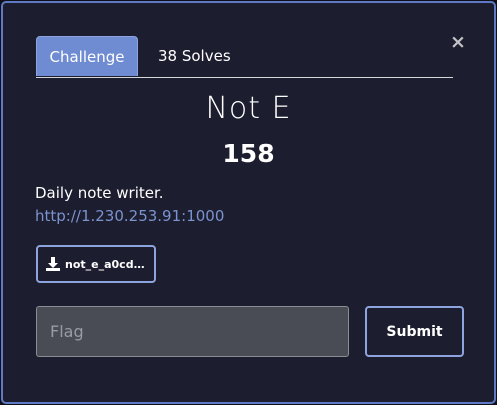 This screenshot has width=497, height=405. Describe the element at coordinates (192, 331) in the screenshot. I see `flag-input` at that location.